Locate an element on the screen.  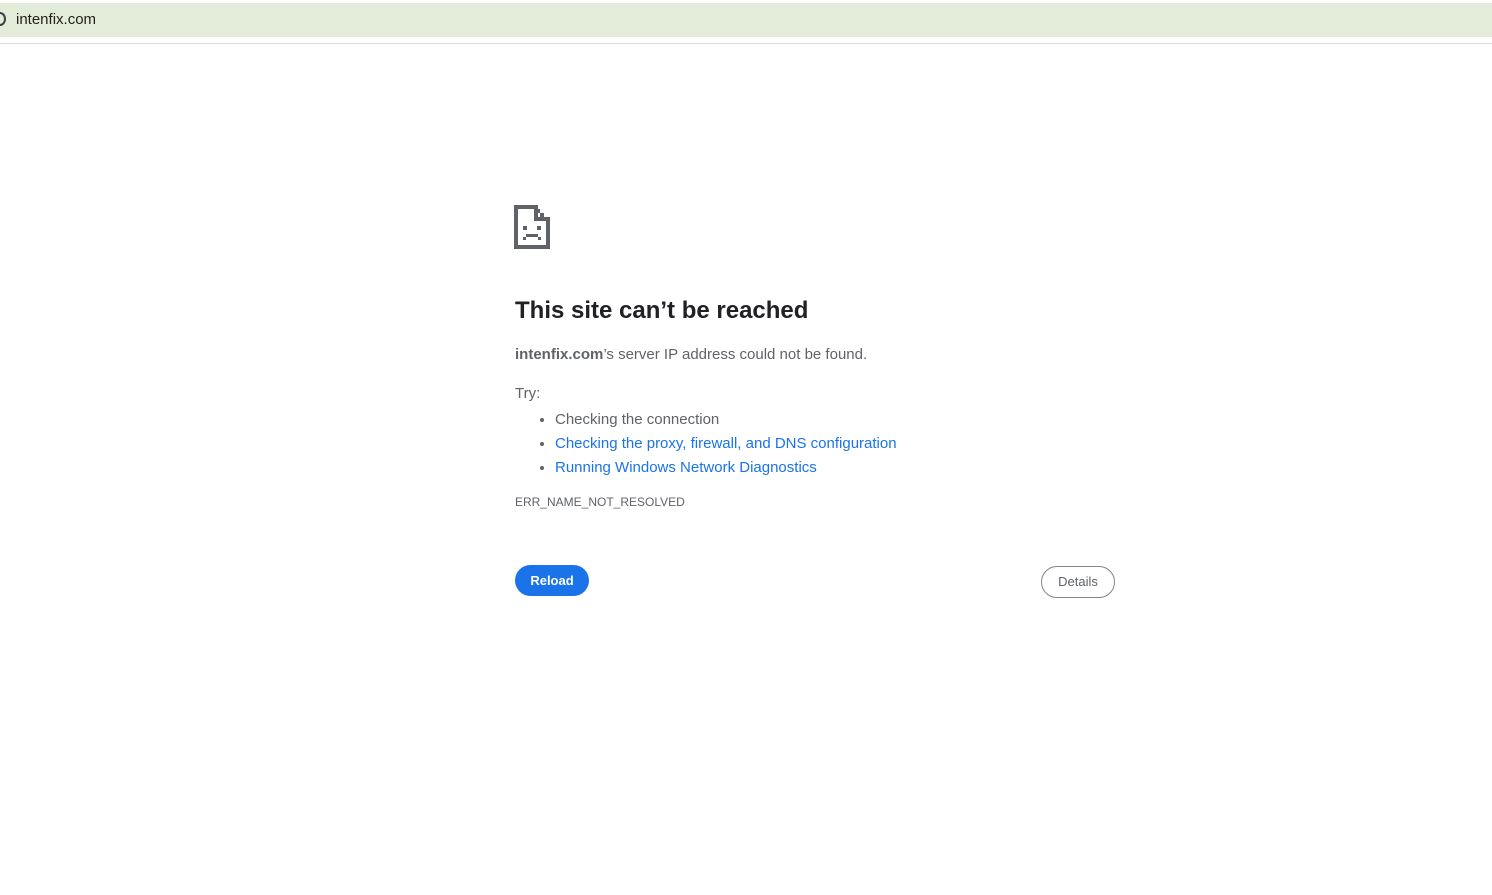
list-item: Running Windows Network Diagnostics is located at coordinates (835, 468).